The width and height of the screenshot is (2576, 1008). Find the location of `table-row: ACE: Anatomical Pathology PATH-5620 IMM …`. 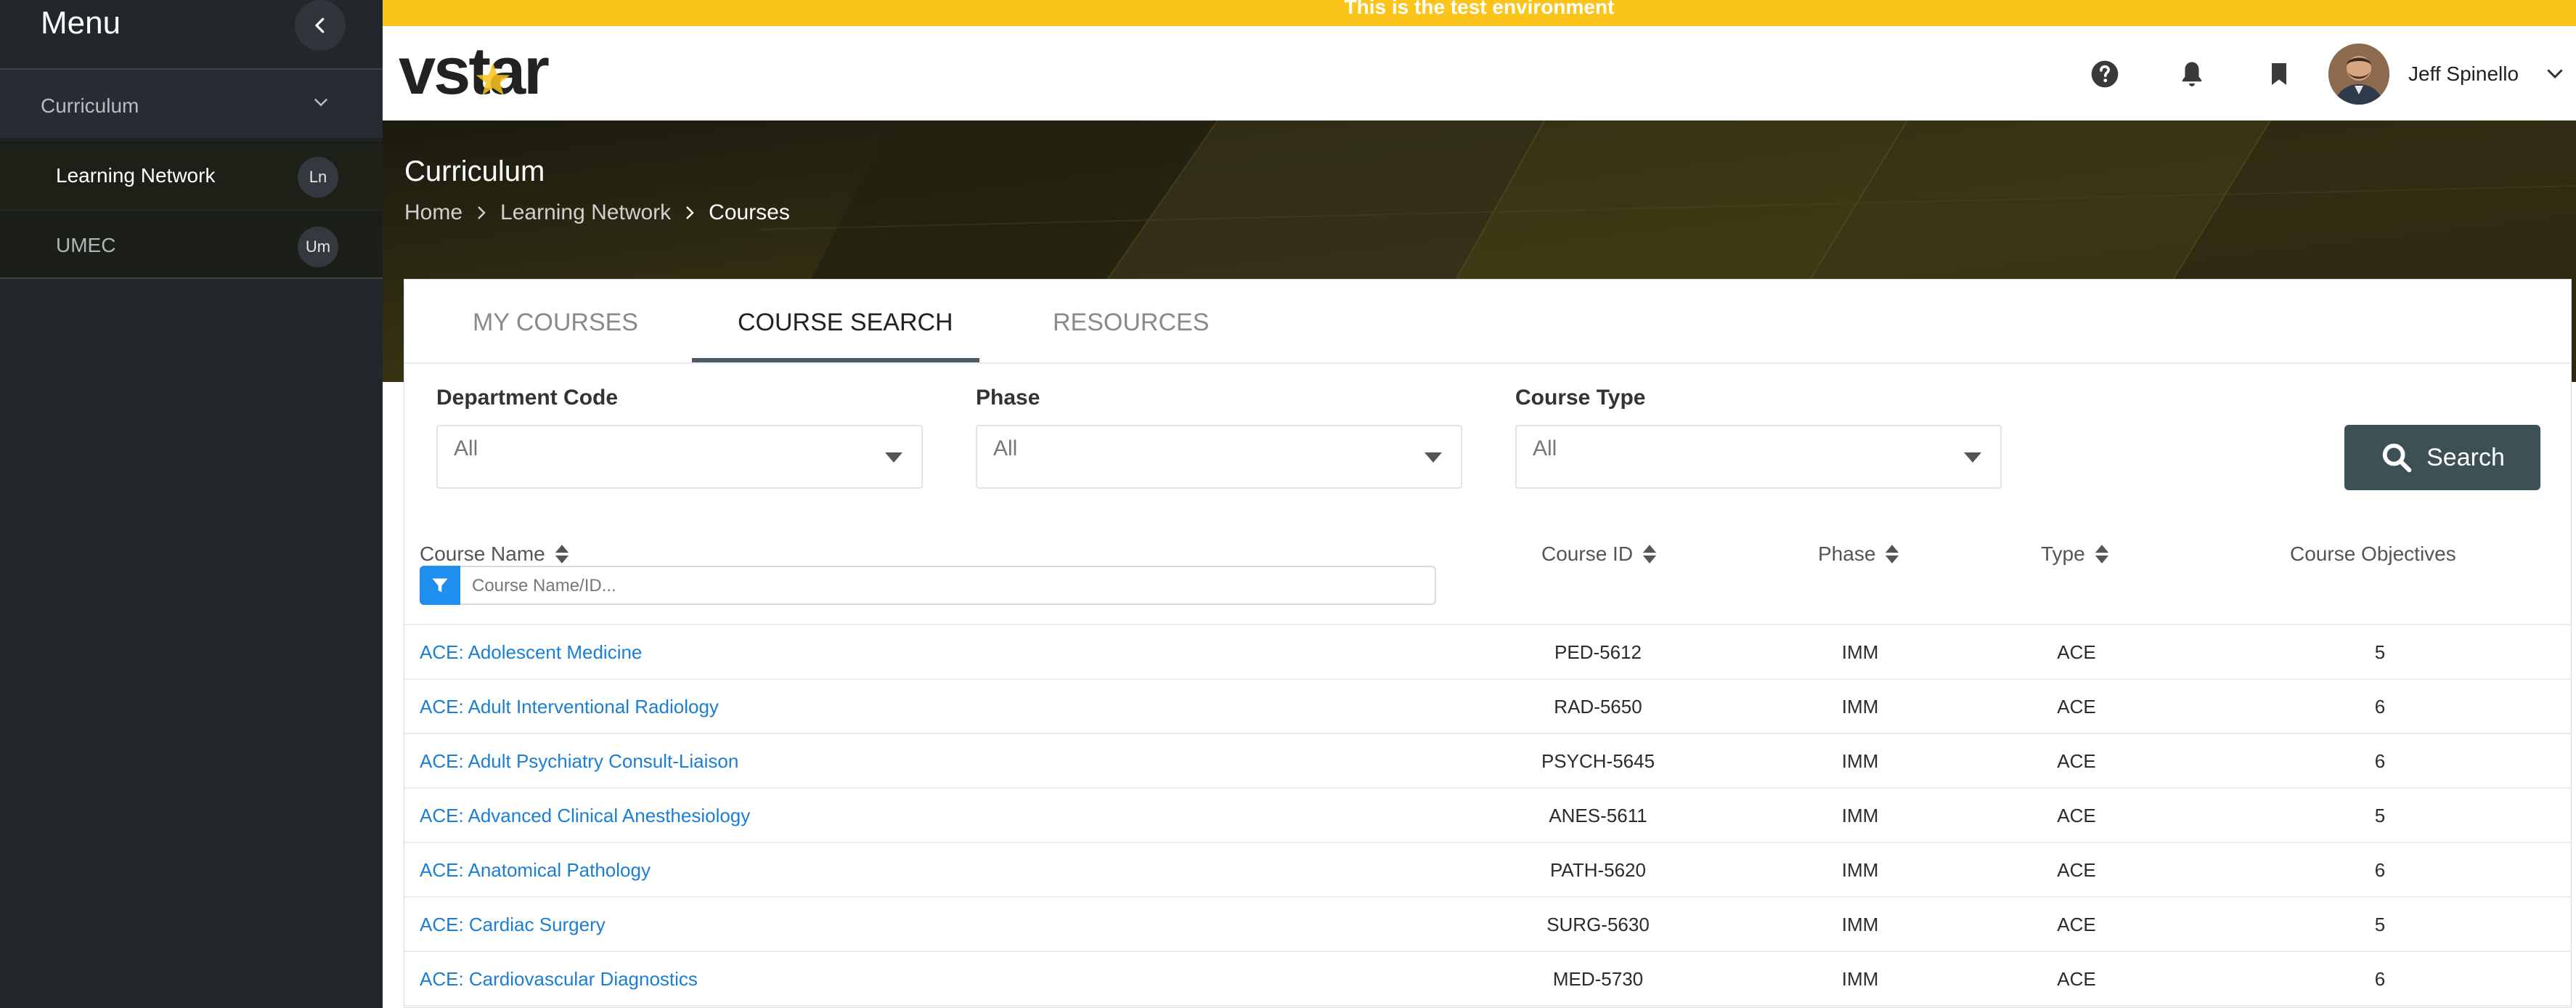

table-row: ACE: Anatomical Pathology PATH-5620 IMM … is located at coordinates (1487, 870).